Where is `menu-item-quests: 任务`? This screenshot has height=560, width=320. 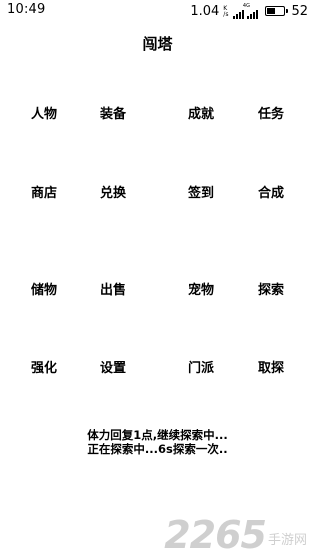 menu-item-quests: 任务 is located at coordinates (271, 115).